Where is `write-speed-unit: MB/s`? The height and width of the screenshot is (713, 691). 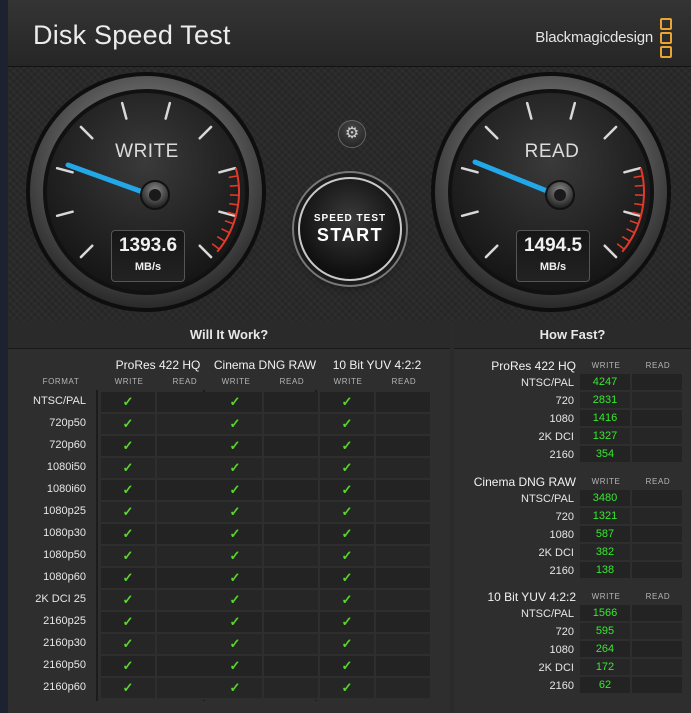
write-speed-unit: MB/s is located at coordinates (148, 267).